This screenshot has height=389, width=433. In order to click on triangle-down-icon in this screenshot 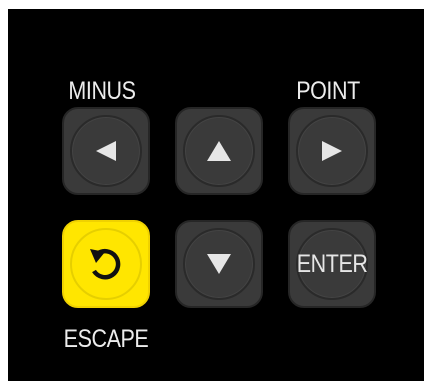, I will do `click(219, 264)`.